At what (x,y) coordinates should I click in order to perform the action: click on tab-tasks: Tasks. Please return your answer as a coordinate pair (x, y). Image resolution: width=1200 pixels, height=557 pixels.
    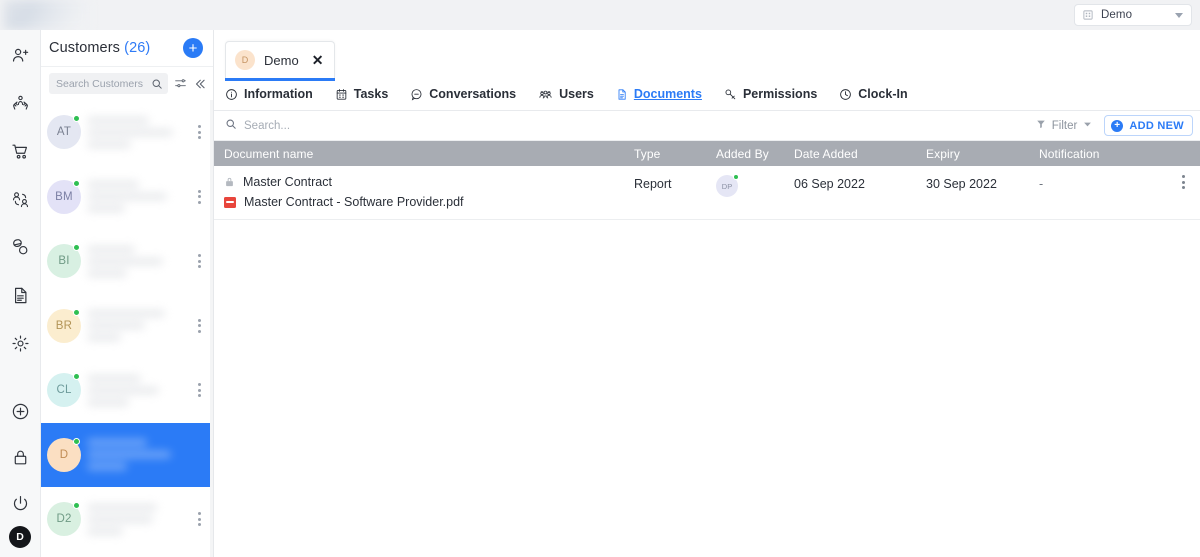
    Looking at the image, I should click on (367, 94).